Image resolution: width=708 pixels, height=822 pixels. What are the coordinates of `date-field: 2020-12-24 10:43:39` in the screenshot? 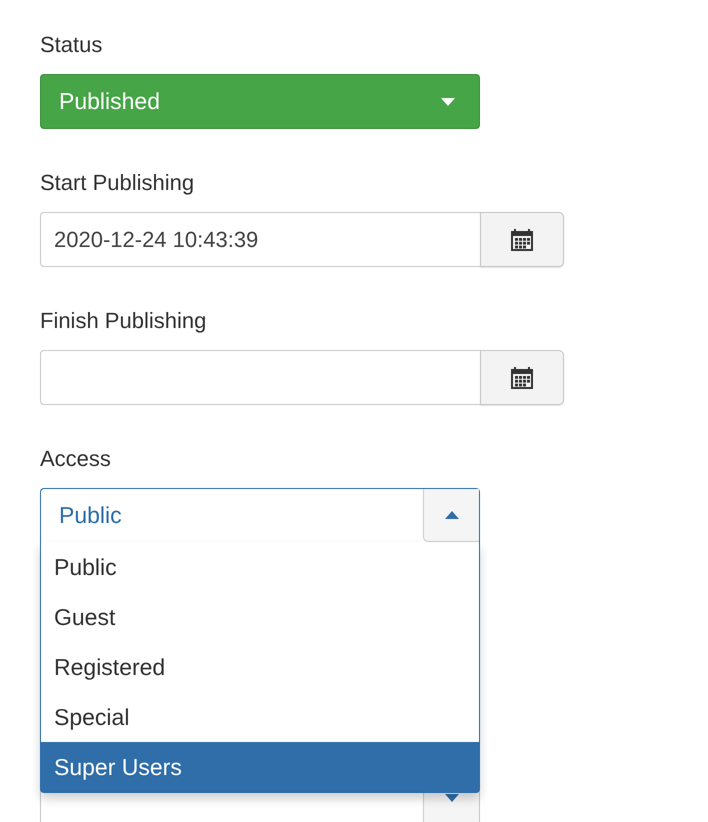 It's located at (260, 239).